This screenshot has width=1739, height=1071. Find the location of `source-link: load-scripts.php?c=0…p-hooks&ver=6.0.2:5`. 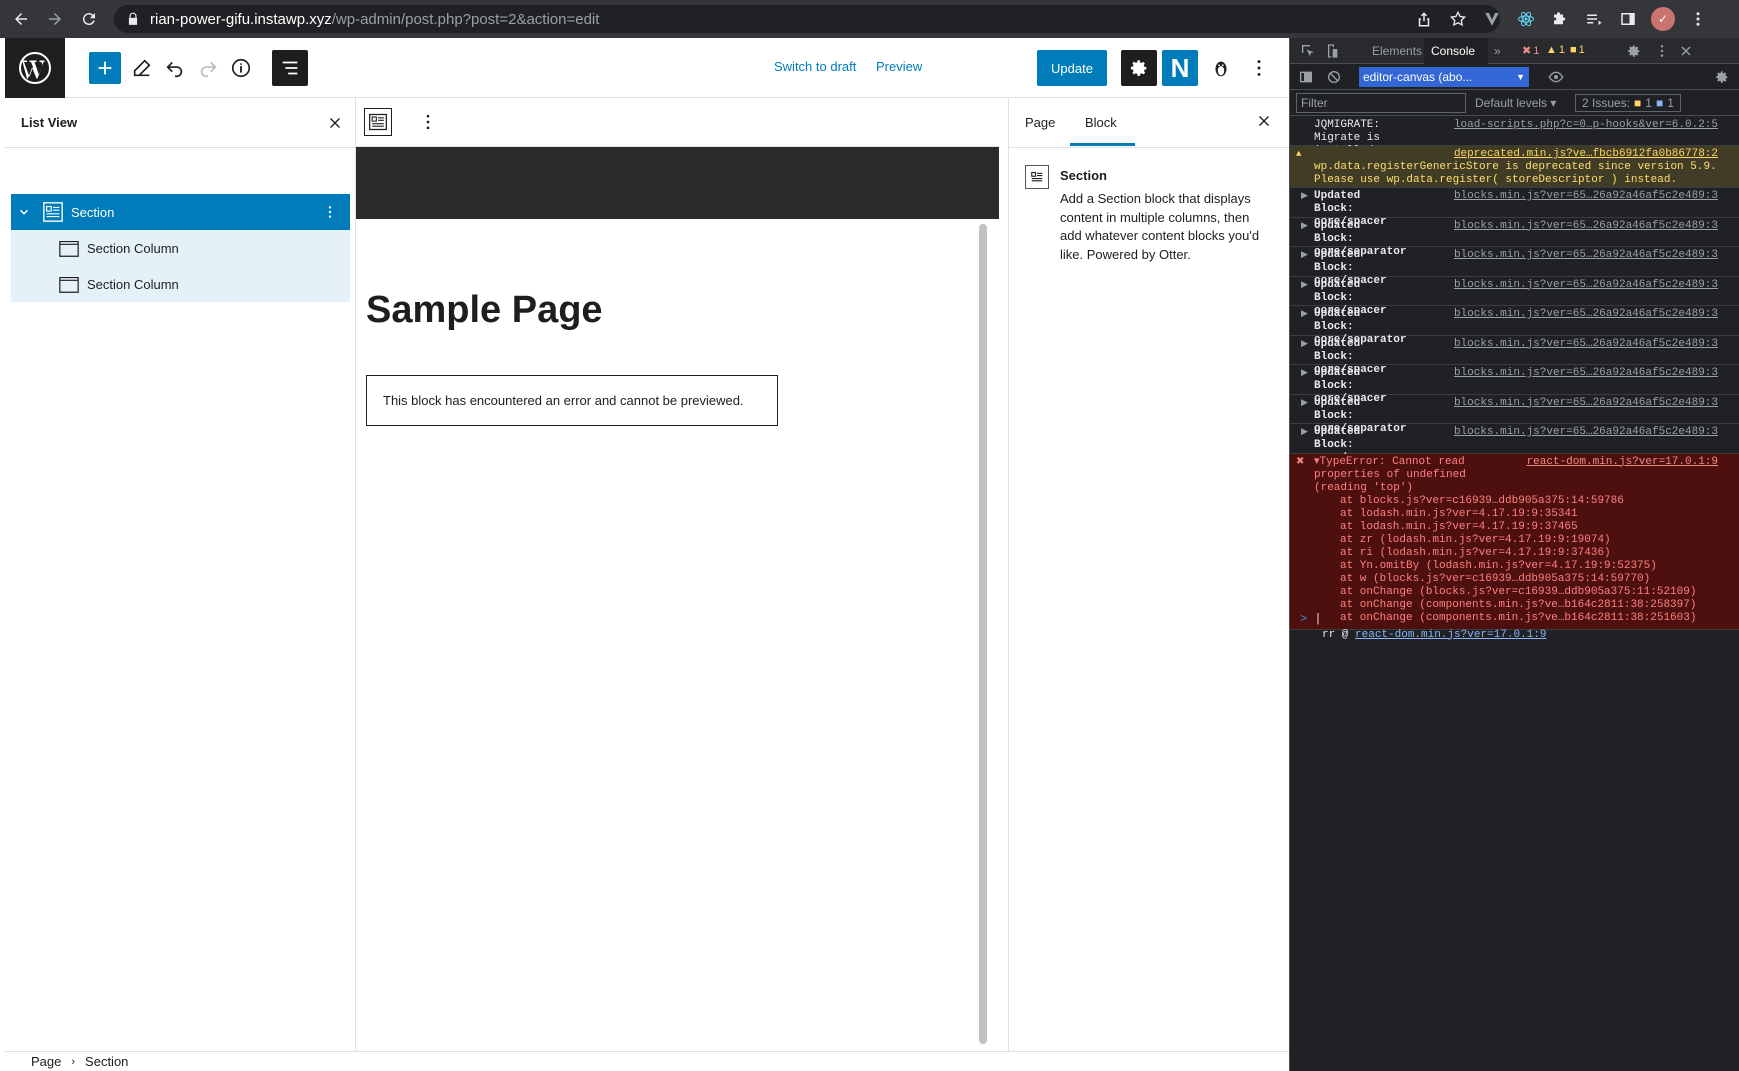

source-link: load-scripts.php?c=0…p-hooks&ver=6.0.2:5 is located at coordinates (1586, 125).